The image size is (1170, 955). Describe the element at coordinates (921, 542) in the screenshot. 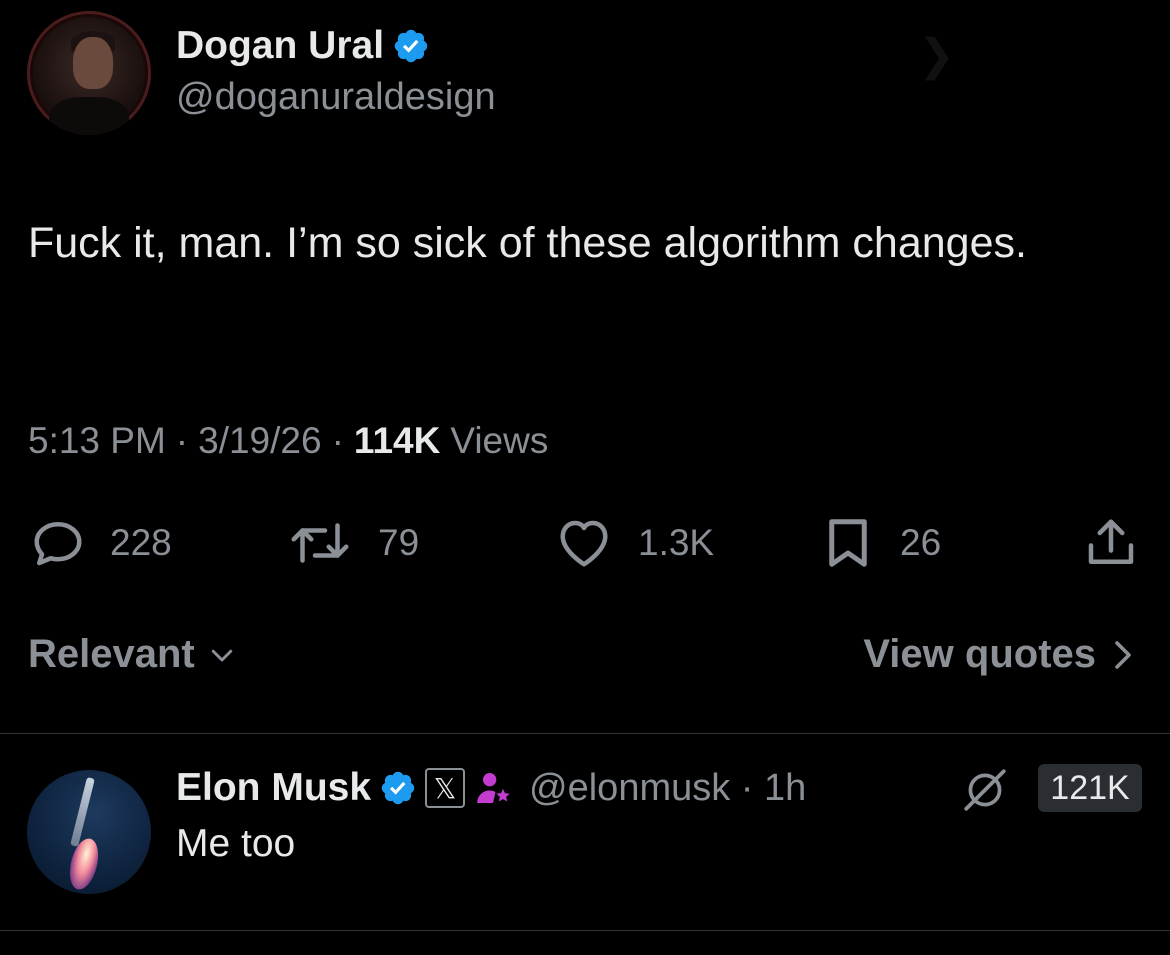

I see `bookmark-count: 26` at that location.